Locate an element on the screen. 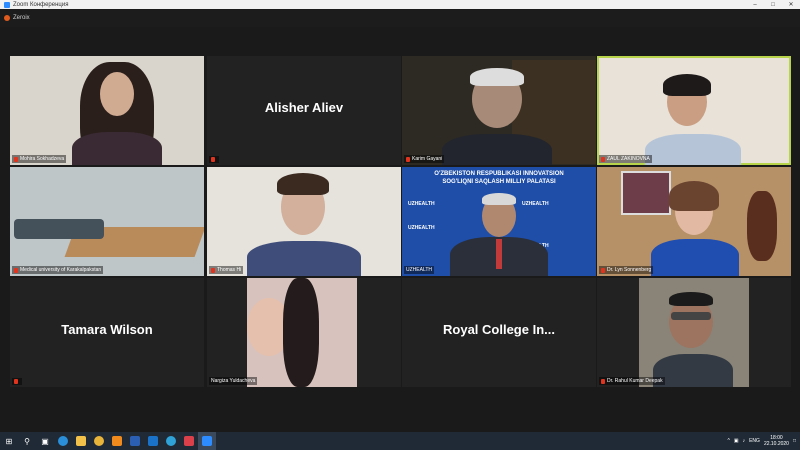 The height and width of the screenshot is (450, 800). participant-display-name: Alisher Aliev is located at coordinates (304, 107).